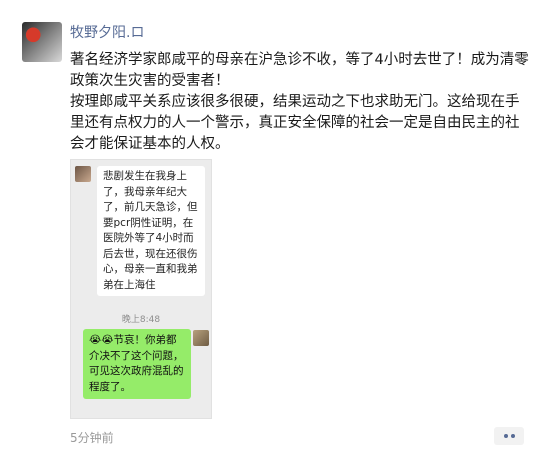  What do you see at coordinates (137, 364) in the screenshot?
I see `chat-message-sent: 😭😭节哀！你弟都介决不了这个问题，可见这次政府混乱的程度了。` at bounding box center [137, 364].